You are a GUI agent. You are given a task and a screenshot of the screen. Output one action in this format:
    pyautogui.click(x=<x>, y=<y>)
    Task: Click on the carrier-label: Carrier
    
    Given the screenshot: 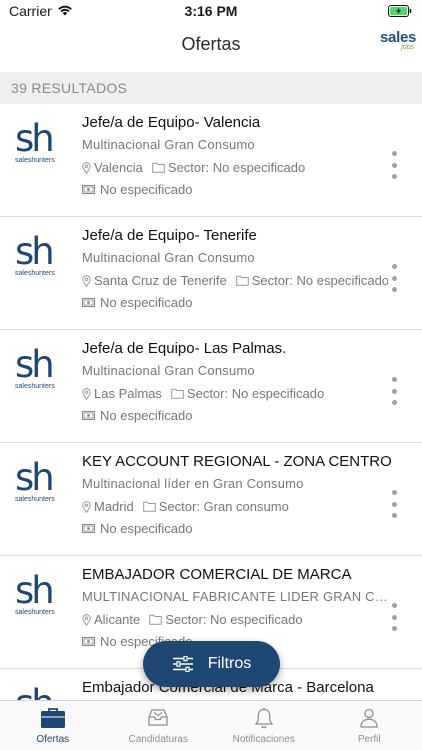 What is the action you would take?
    pyautogui.click(x=30, y=11)
    